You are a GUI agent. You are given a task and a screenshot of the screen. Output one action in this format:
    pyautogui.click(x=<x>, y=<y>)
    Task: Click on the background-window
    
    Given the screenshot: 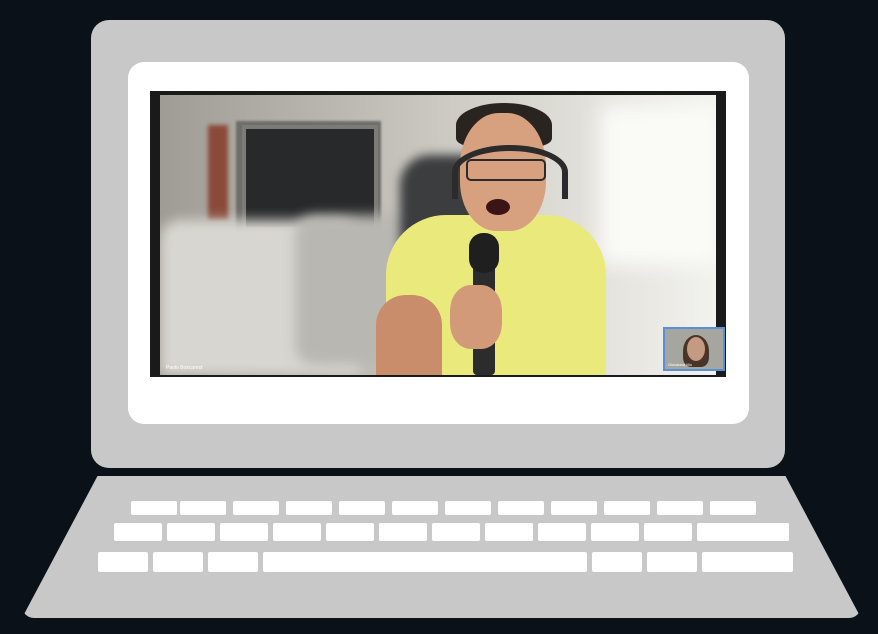 What is the action you would take?
    pyautogui.click(x=658, y=185)
    